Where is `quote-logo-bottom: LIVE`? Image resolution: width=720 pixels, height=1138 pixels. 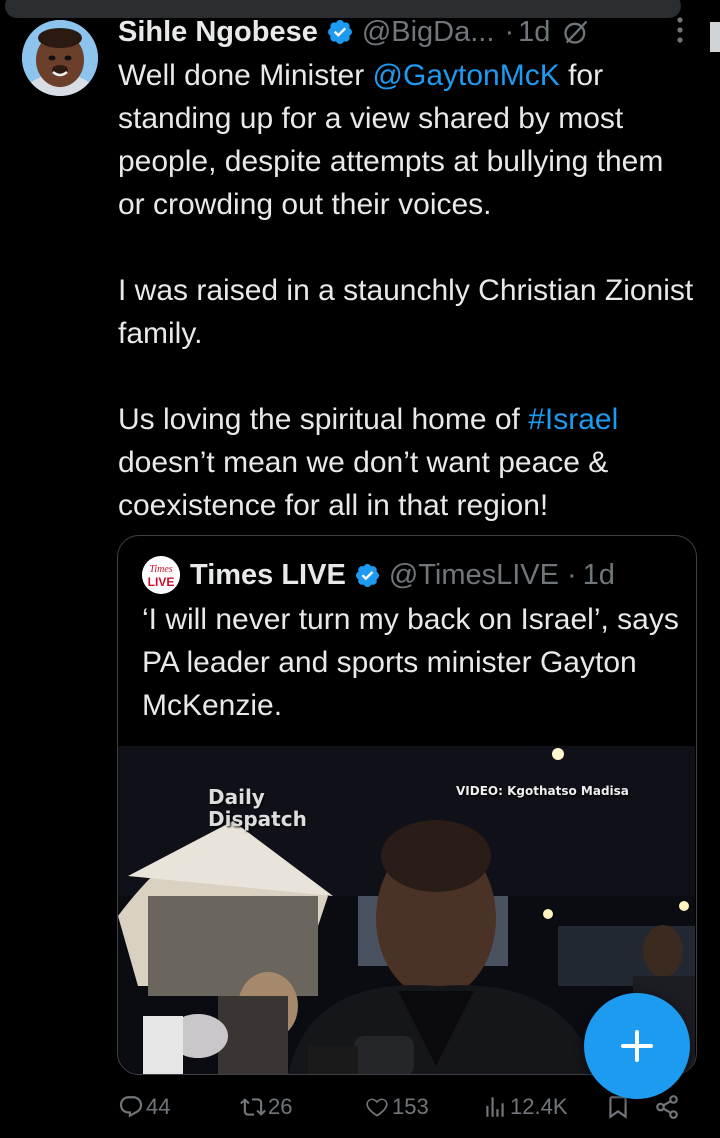 quote-logo-bottom: LIVE is located at coordinates (161, 582).